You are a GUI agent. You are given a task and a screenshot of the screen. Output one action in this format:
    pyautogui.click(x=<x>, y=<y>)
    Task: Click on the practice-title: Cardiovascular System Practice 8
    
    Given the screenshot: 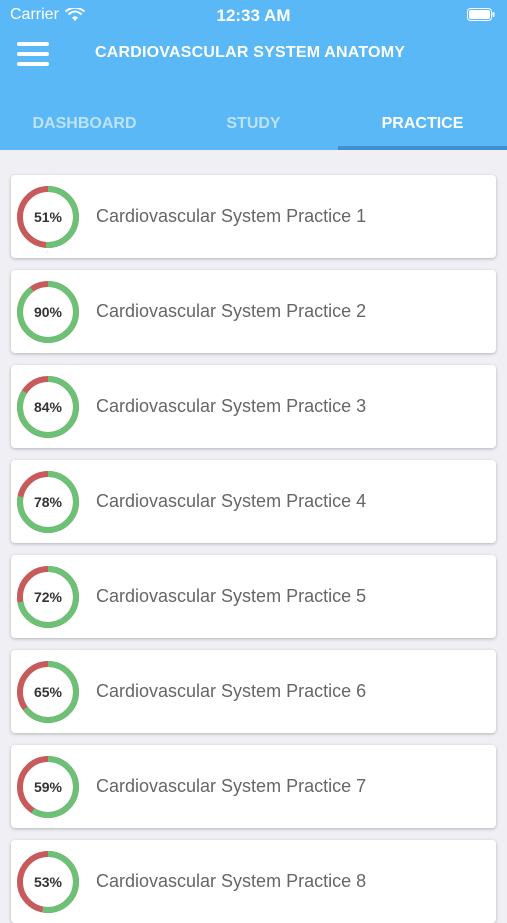 What is the action you would take?
    pyautogui.click(x=231, y=881)
    